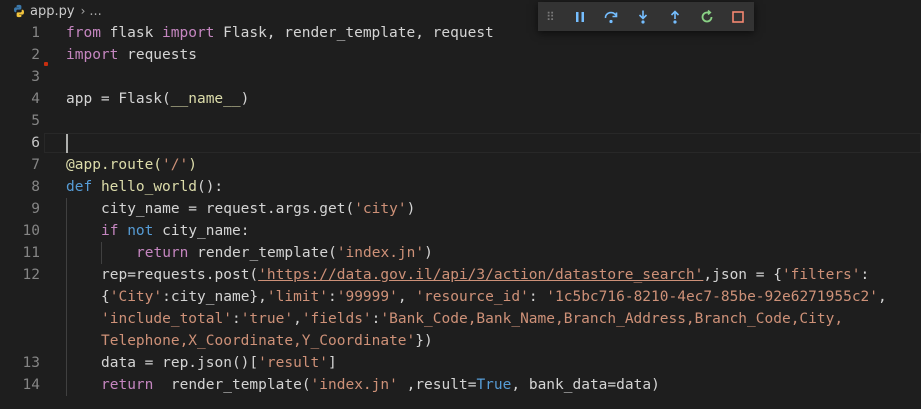  What do you see at coordinates (219, 363) in the screenshot?
I see `code-line-13: data = rep.json()['result']` at bounding box center [219, 363].